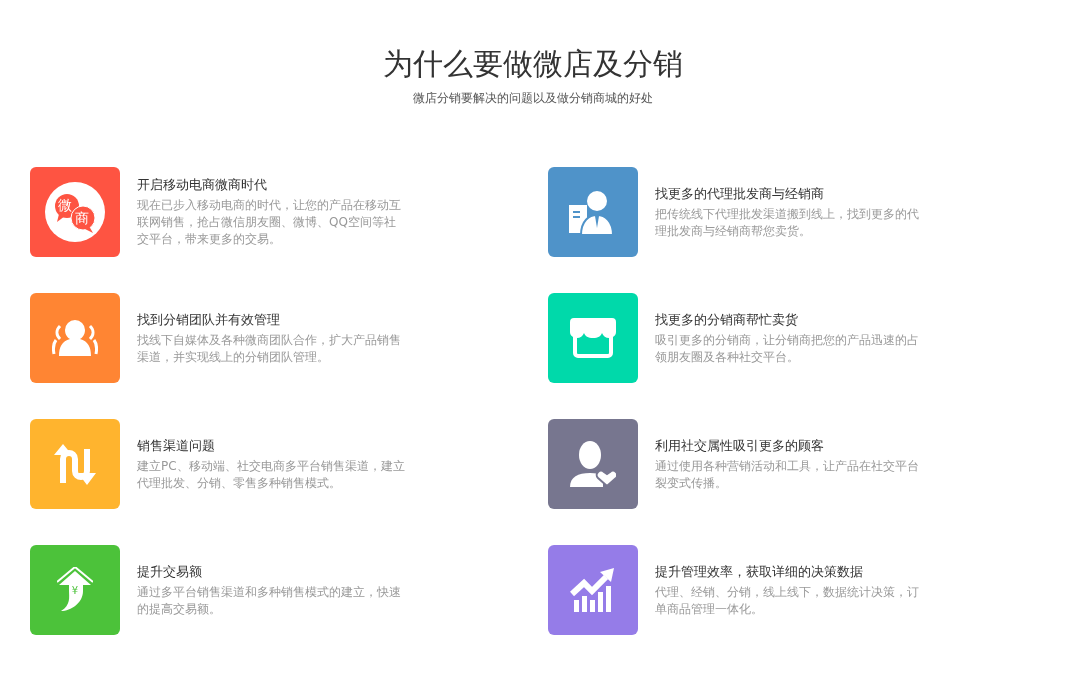 This screenshot has width=1065, height=696. What do you see at coordinates (532, 64) in the screenshot?
I see `page-title: 为什么要做微店及分销` at bounding box center [532, 64].